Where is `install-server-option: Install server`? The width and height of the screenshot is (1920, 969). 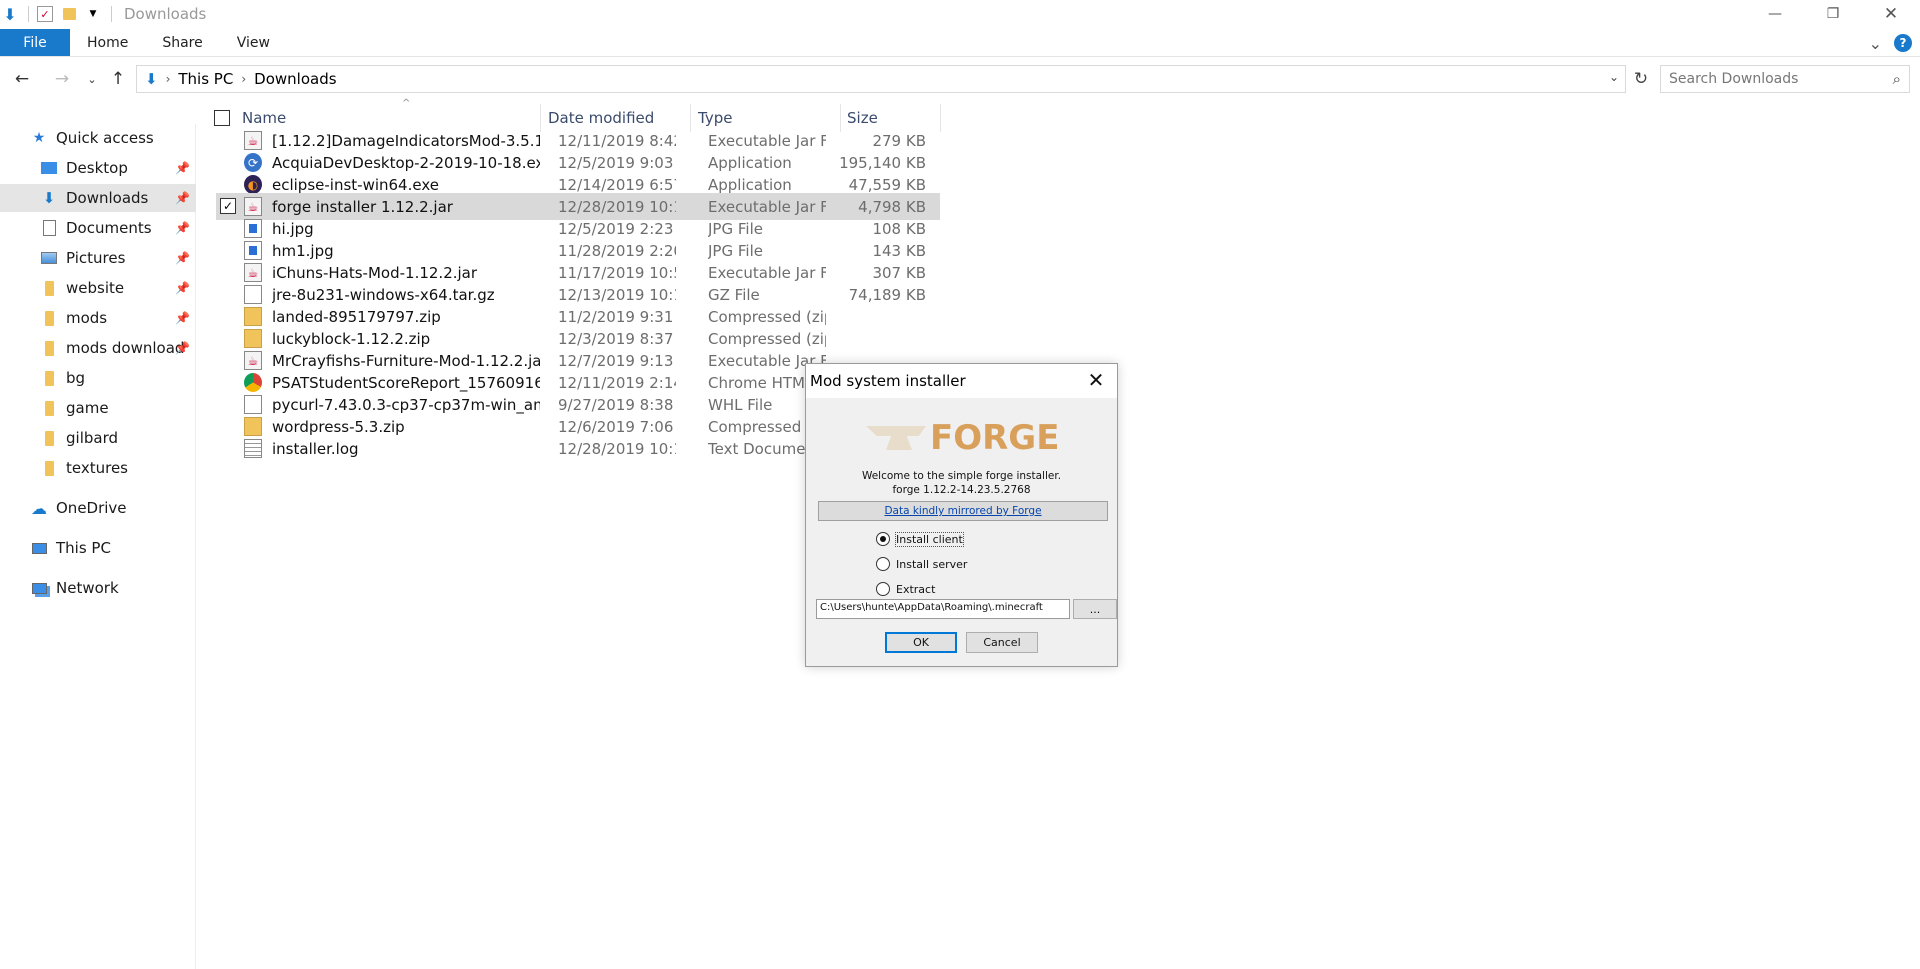
install-server-option: Install server is located at coordinates (921, 564).